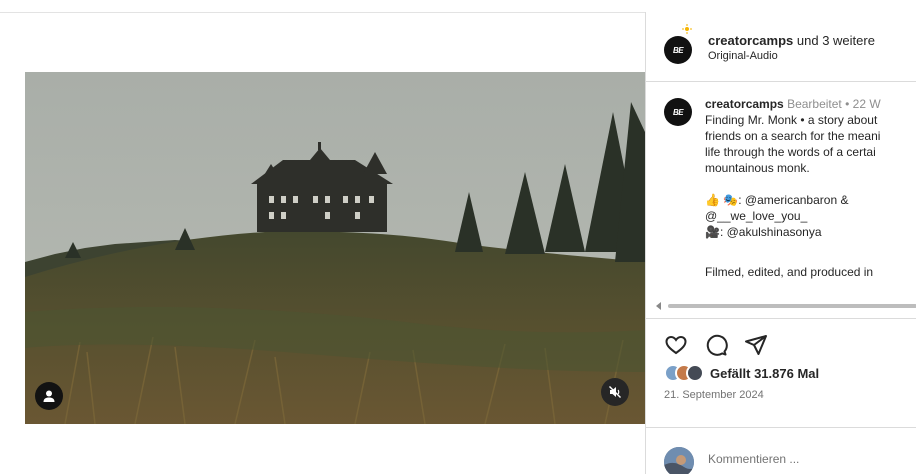 This screenshot has width=916, height=474. Describe the element at coordinates (679, 460) in the screenshot. I see `current-user-avatar` at that location.